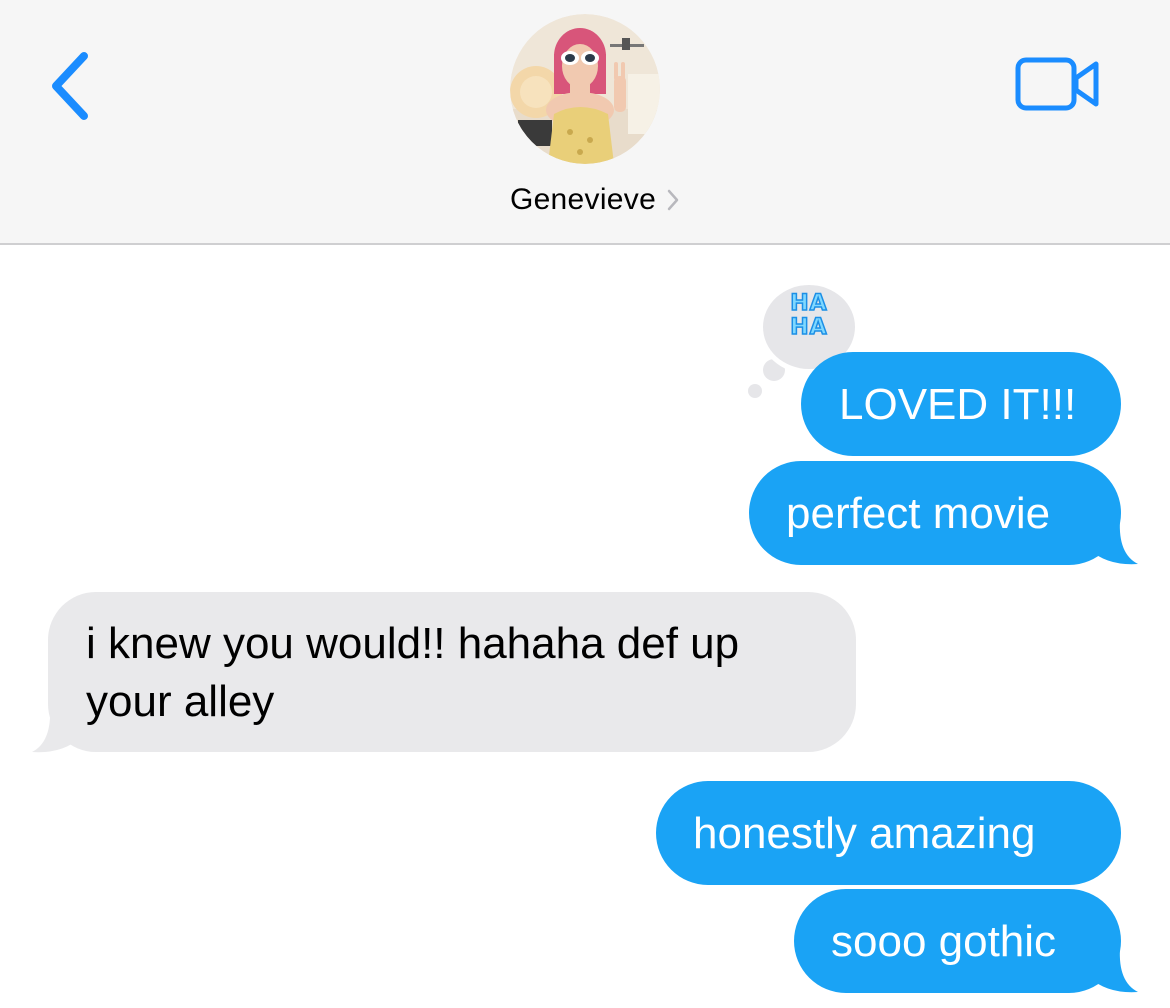  Describe the element at coordinates (864, 833) in the screenshot. I see `message-text: honestly amazing` at that location.